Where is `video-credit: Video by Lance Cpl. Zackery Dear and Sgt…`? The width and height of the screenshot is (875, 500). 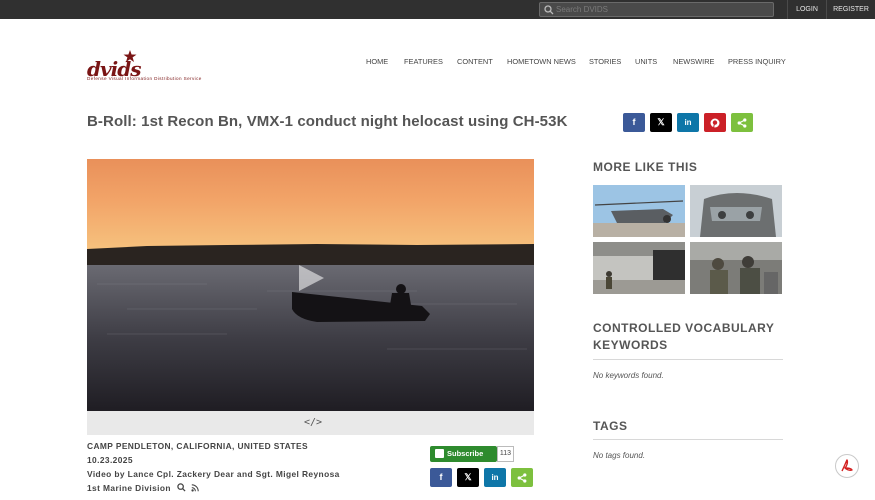
video-credit: Video by Lance Cpl. Zackery Dear and Sgt… is located at coordinates (213, 474).